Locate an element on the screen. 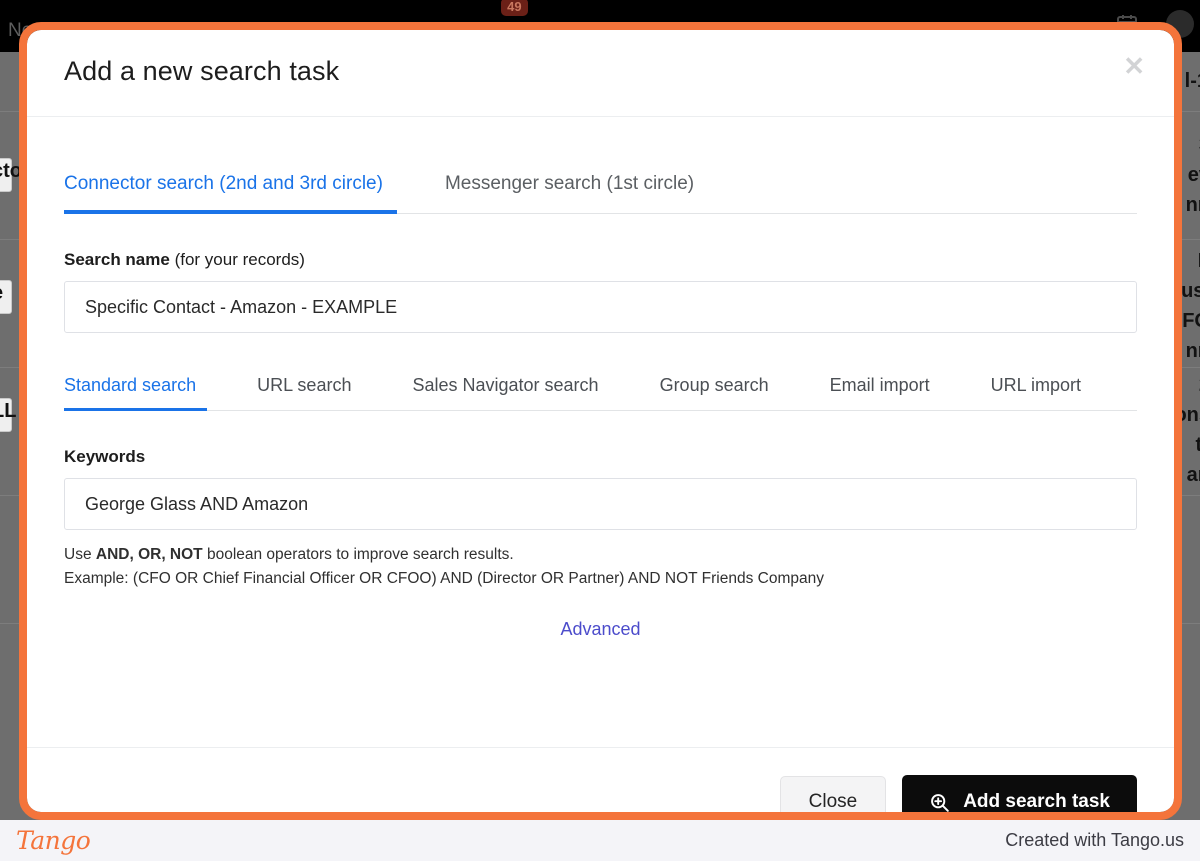 This screenshot has height=861, width=1200. keywords-label: Keywords is located at coordinates (600, 457).